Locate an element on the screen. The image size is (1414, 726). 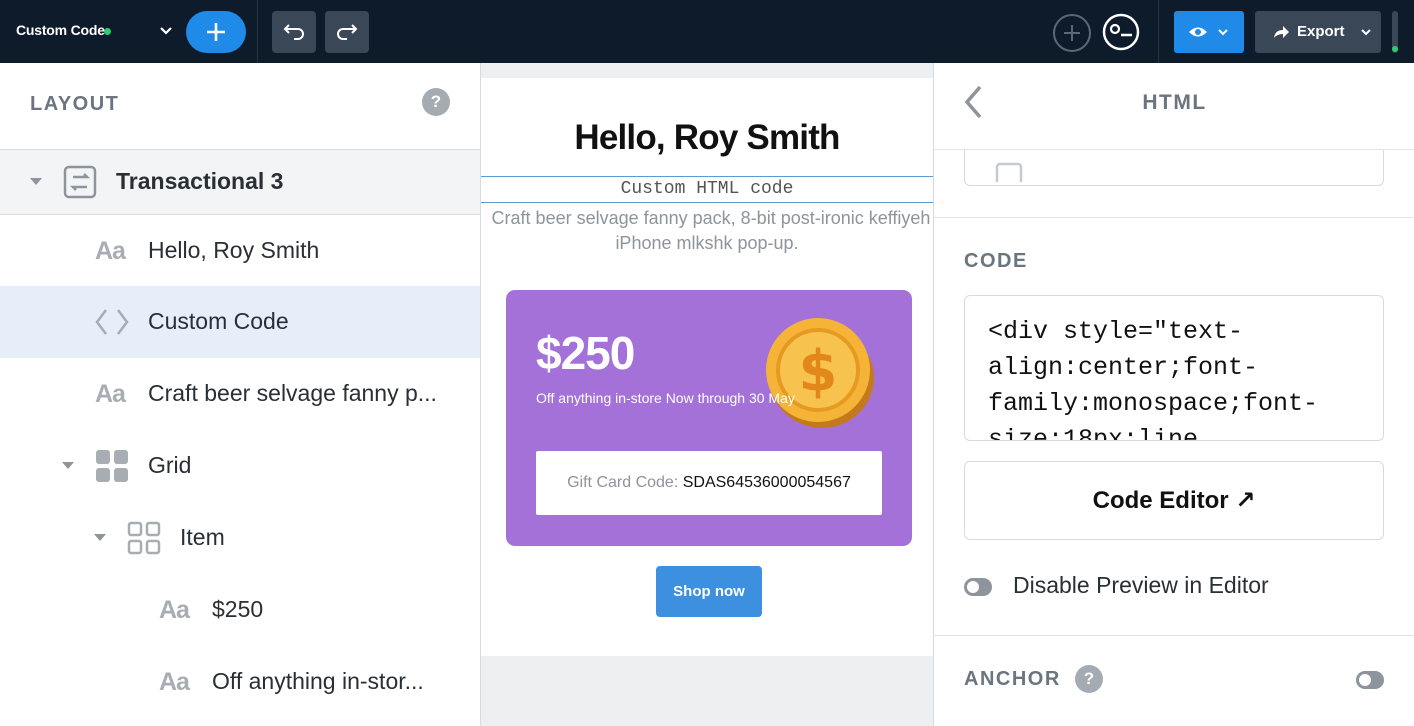
add-button is located at coordinates (216, 32).